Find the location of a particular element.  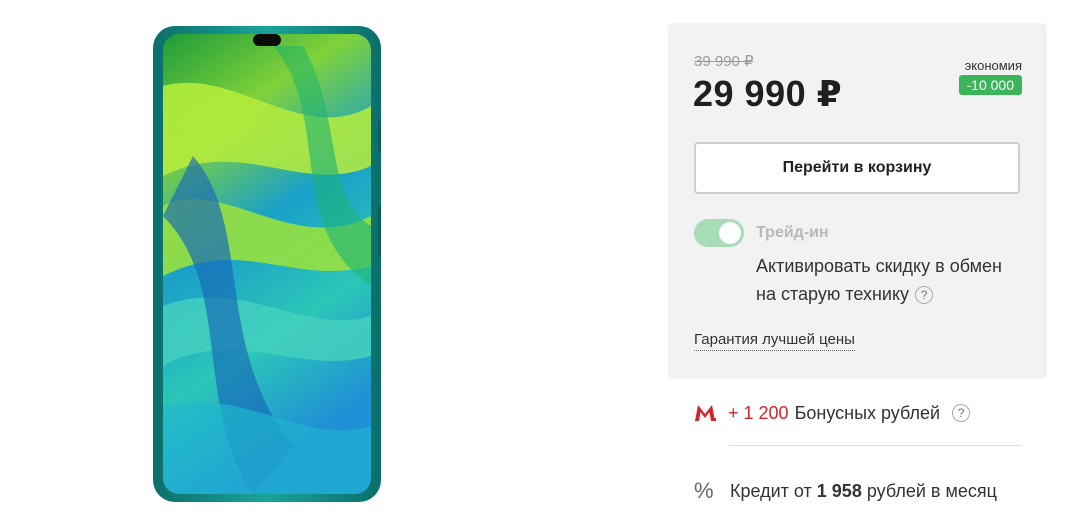

divider is located at coordinates (875, 445).